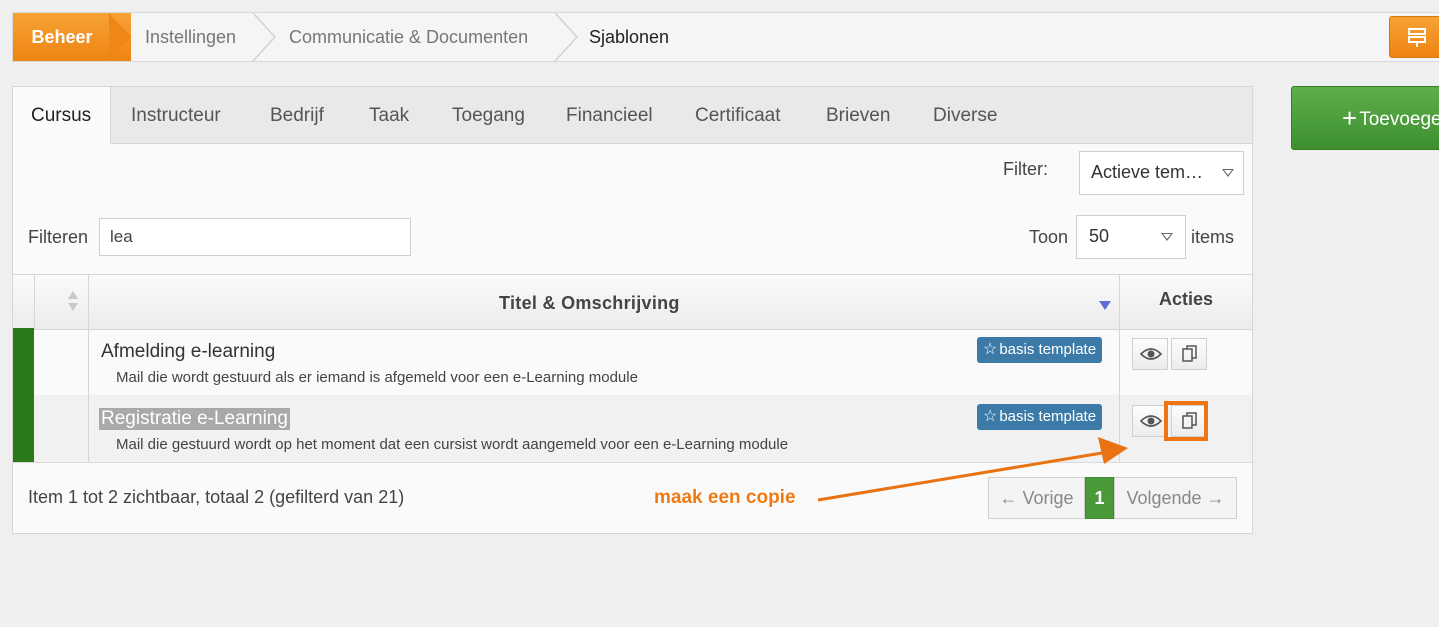 Image resolution: width=1439 pixels, height=627 pixels. Describe the element at coordinates (725, 497) in the screenshot. I see `annotation-label: maak een copie` at that location.